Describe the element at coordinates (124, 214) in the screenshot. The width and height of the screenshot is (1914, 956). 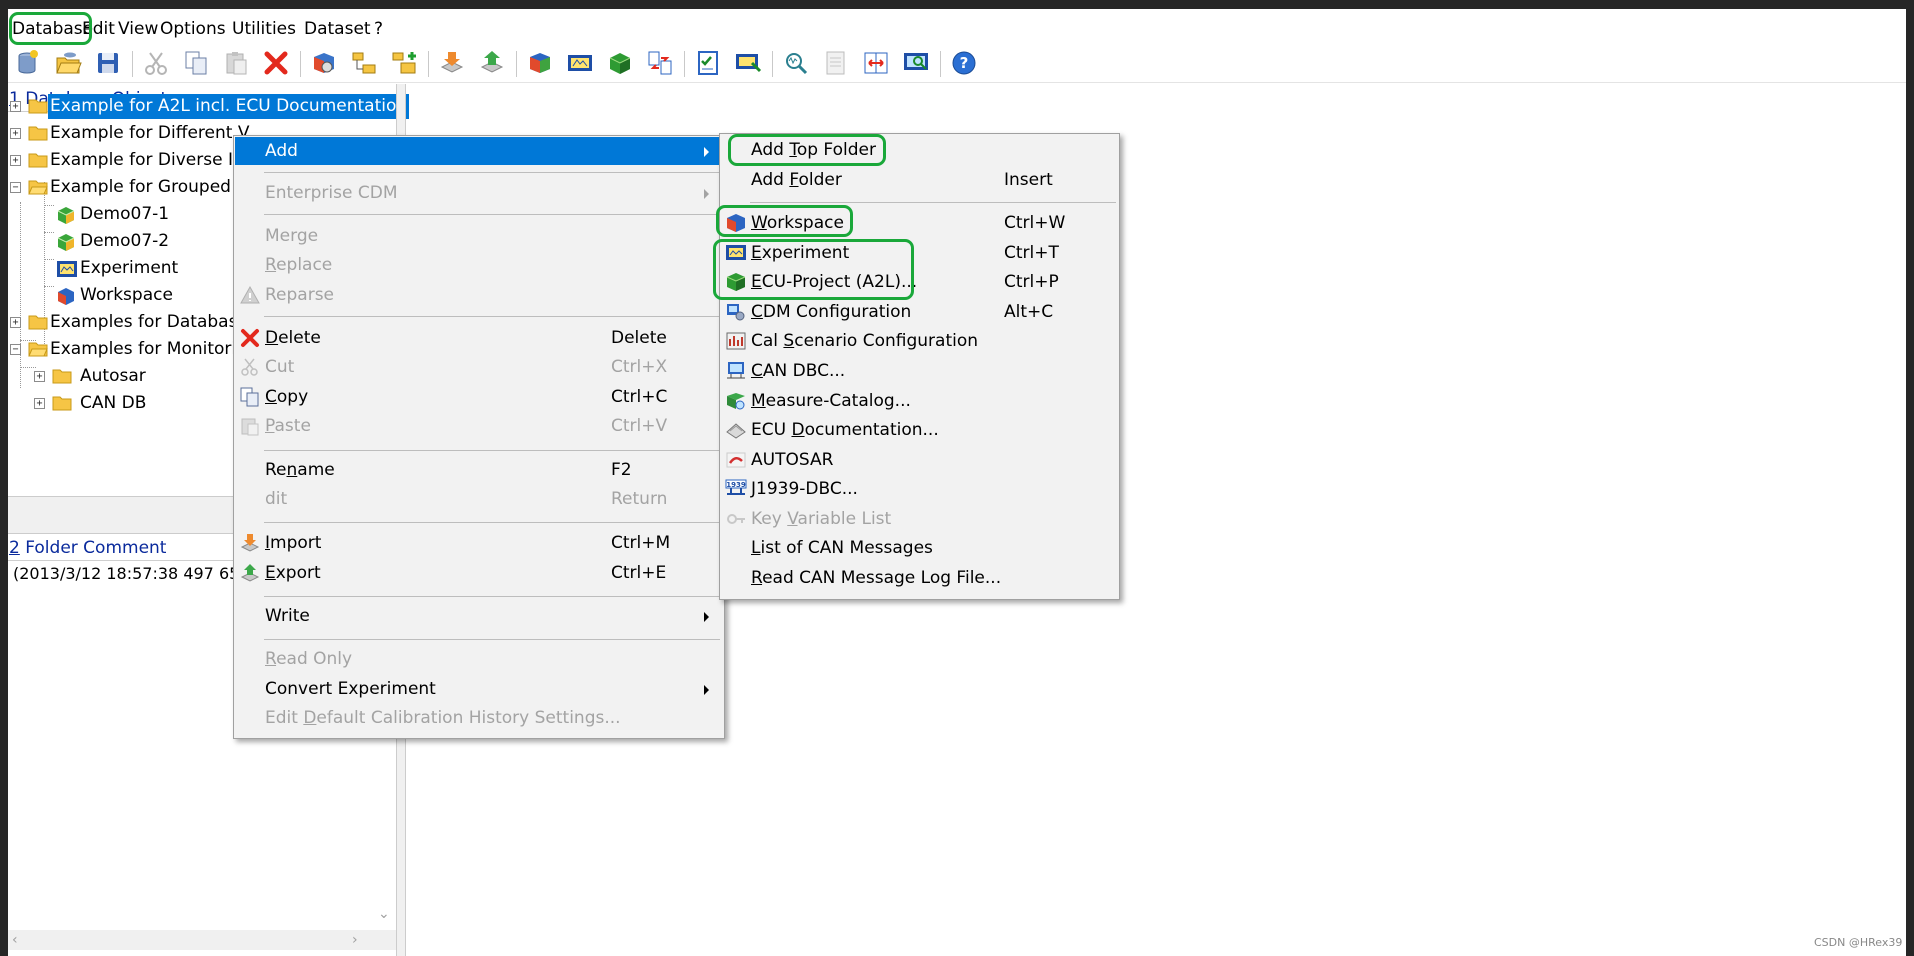
I see `tree-item-label: Demo07-1` at that location.